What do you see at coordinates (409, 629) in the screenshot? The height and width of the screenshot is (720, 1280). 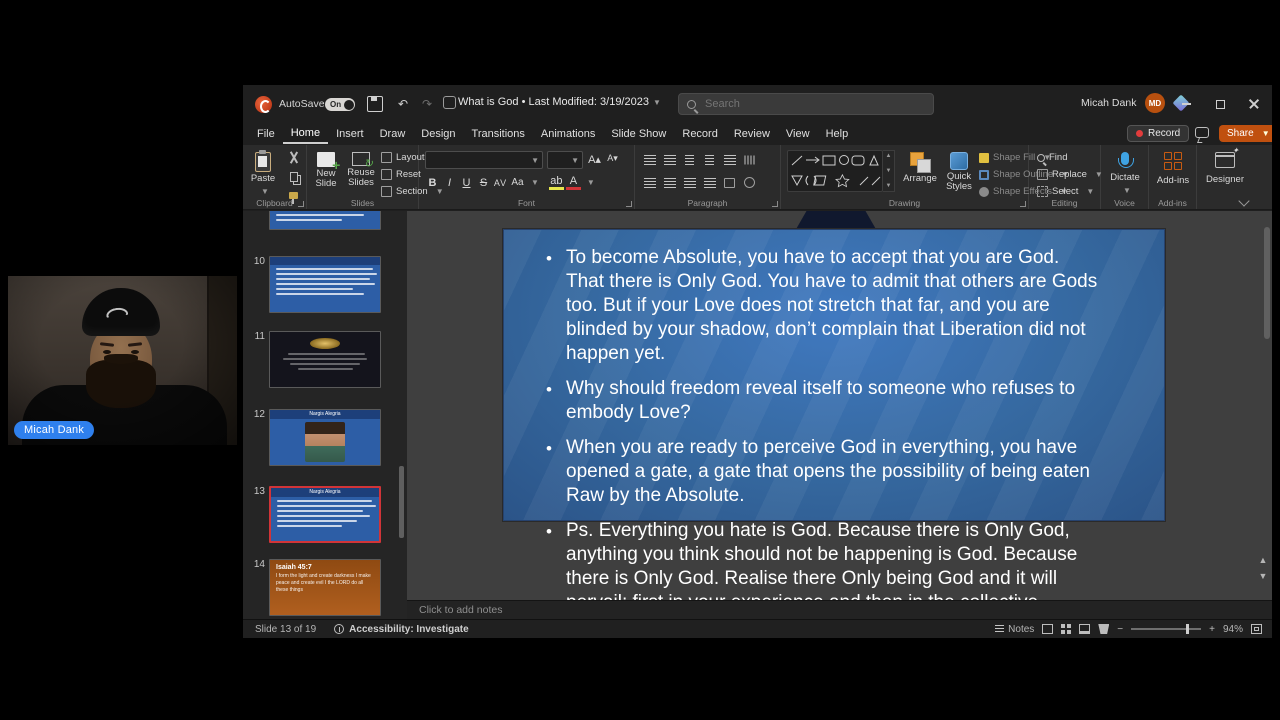 I see `accessibility-status: Accessibility: Investigate` at bounding box center [409, 629].